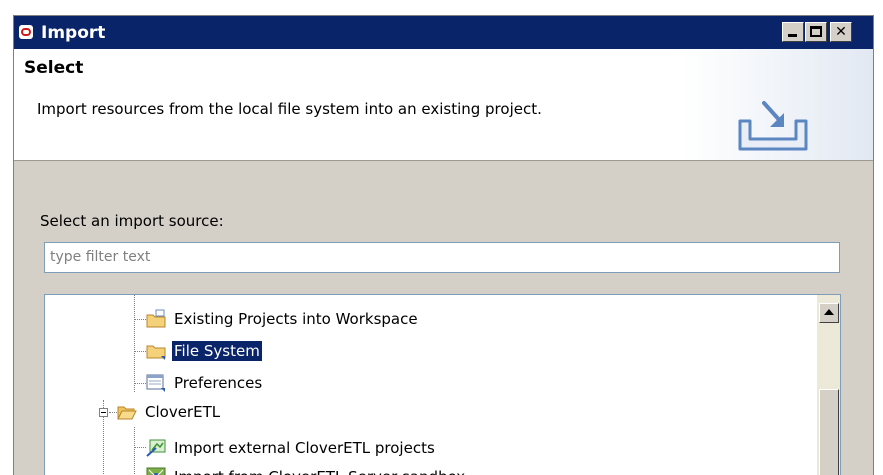 This screenshot has height=475, width=883. I want to click on import-source-label: Select an import source:, so click(132, 221).